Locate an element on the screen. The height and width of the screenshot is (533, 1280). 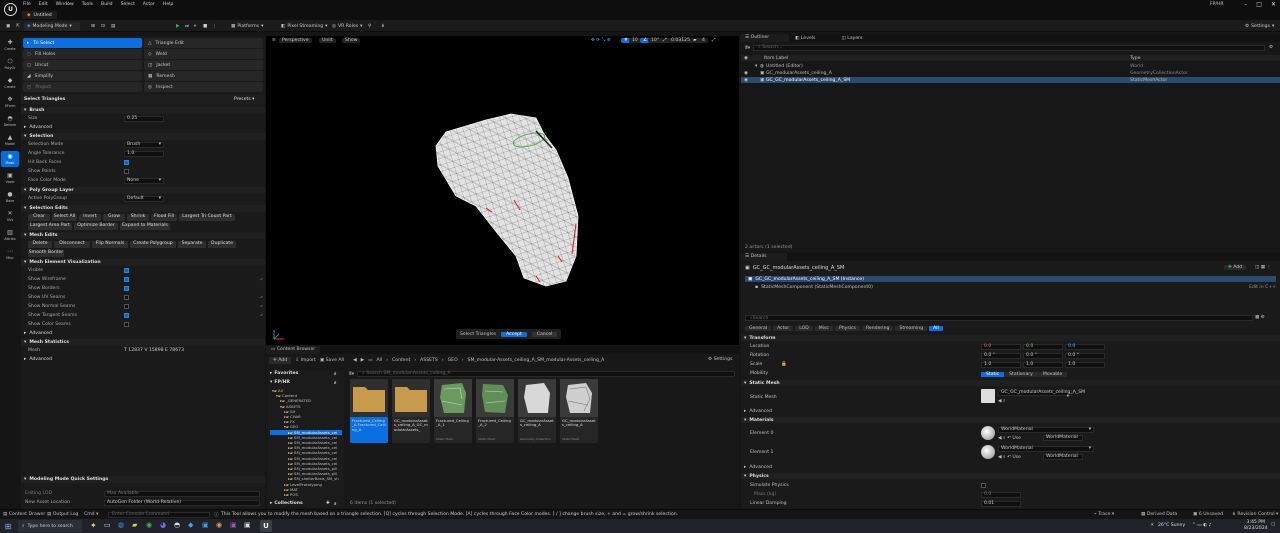
notification-icon: ▢ is located at coordinates (1273, 524).